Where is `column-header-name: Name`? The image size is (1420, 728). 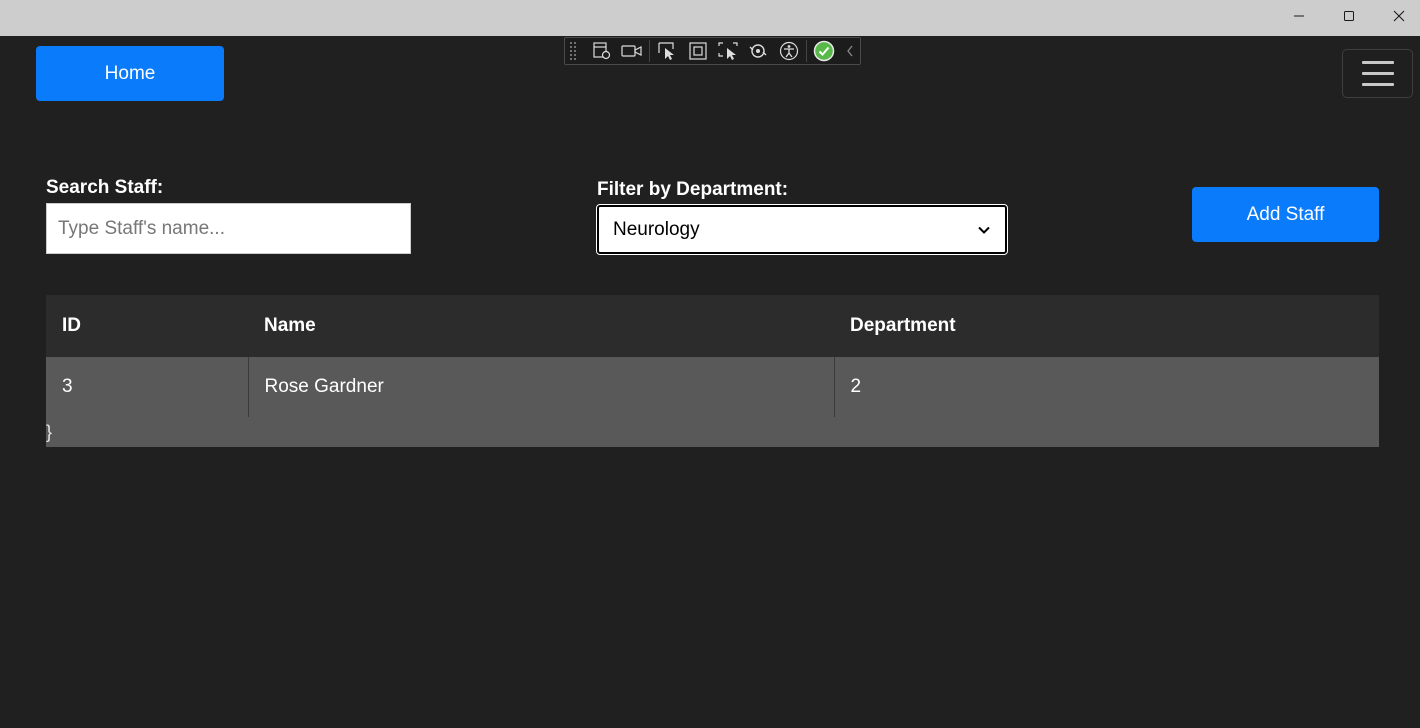 column-header-name: Name is located at coordinates (541, 326).